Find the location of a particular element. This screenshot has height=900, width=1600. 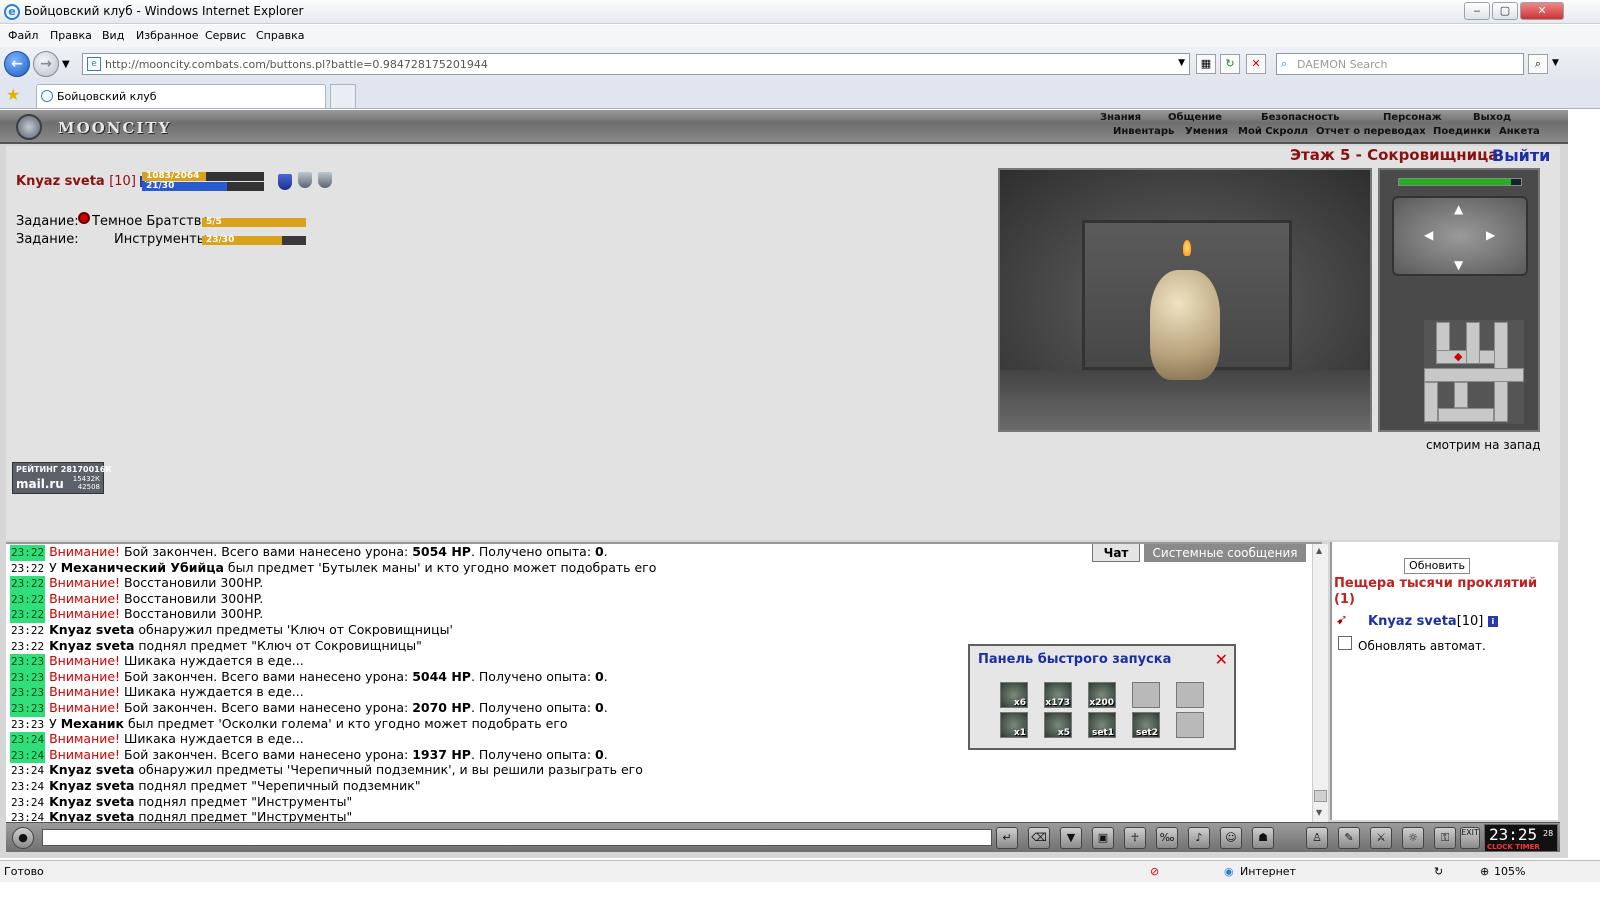

chat-emphasis: Механик is located at coordinates (92, 723).